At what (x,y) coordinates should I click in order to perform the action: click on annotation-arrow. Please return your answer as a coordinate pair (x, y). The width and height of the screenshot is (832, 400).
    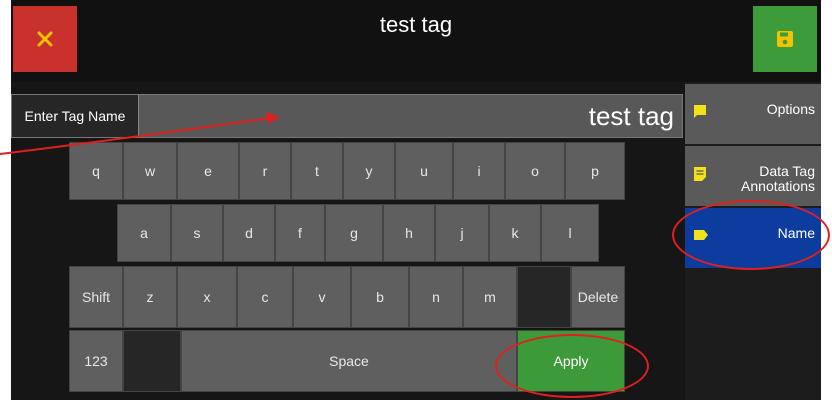
    Looking at the image, I should click on (140, 133).